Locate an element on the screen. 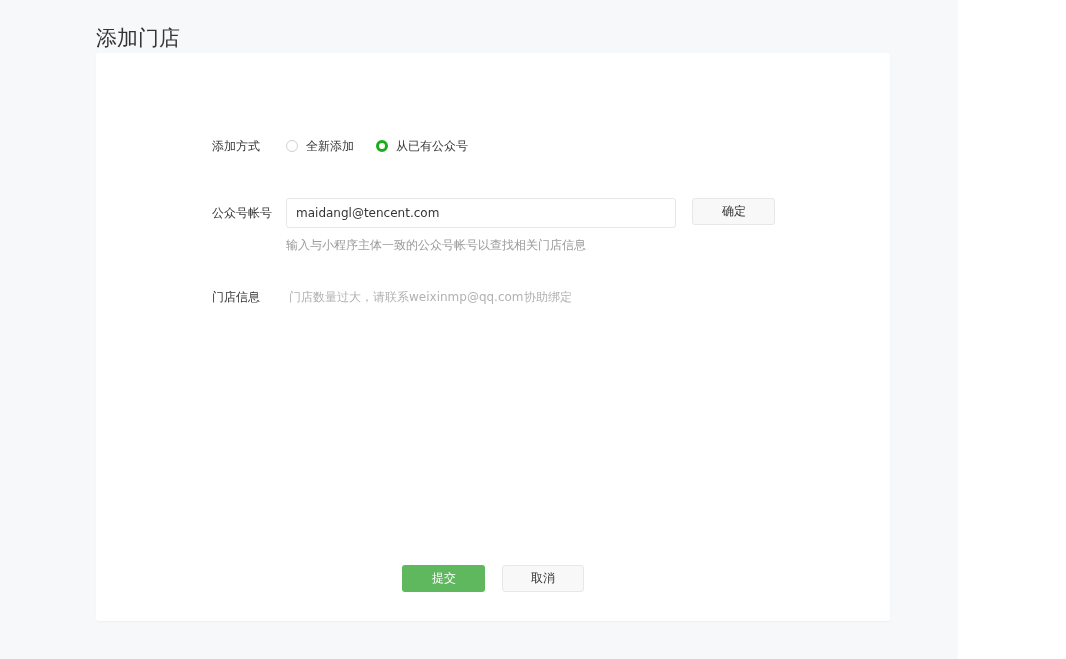 The image size is (1066, 659). radio-option: 从已有公众号 is located at coordinates (422, 146).